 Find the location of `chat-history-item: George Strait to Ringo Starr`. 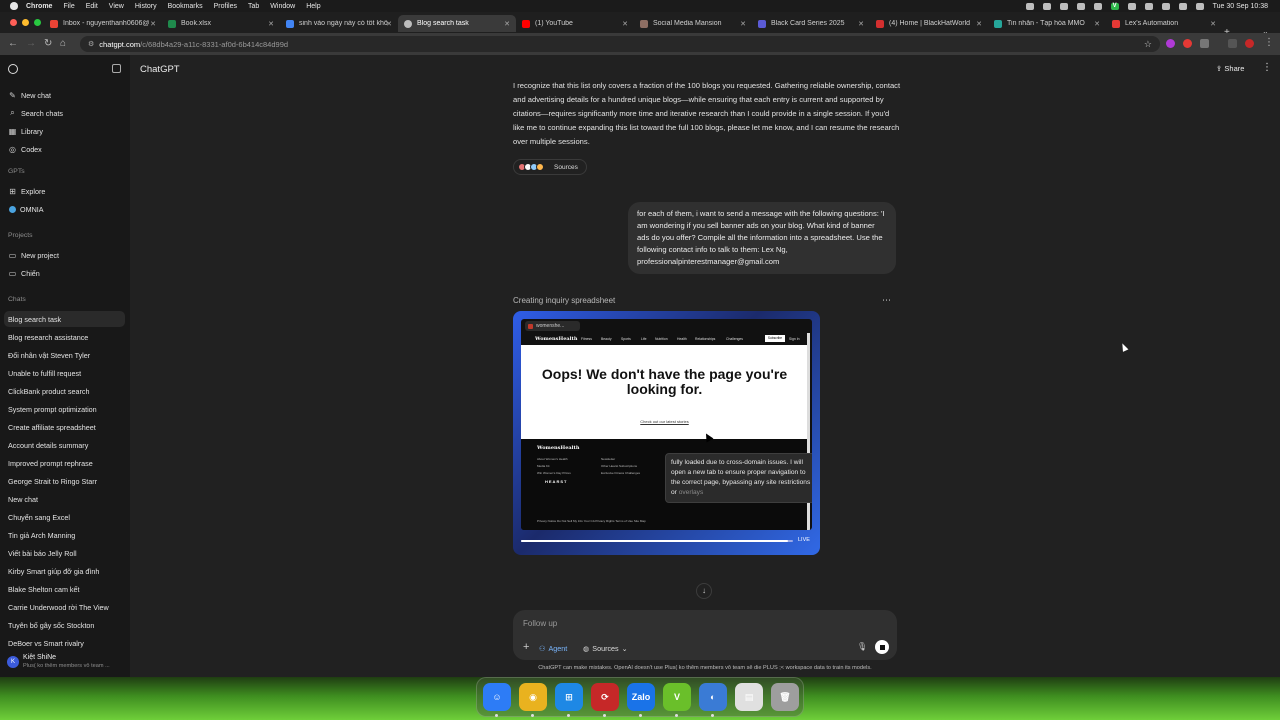

chat-history-item: George Strait to Ringo Starr is located at coordinates (64, 481).